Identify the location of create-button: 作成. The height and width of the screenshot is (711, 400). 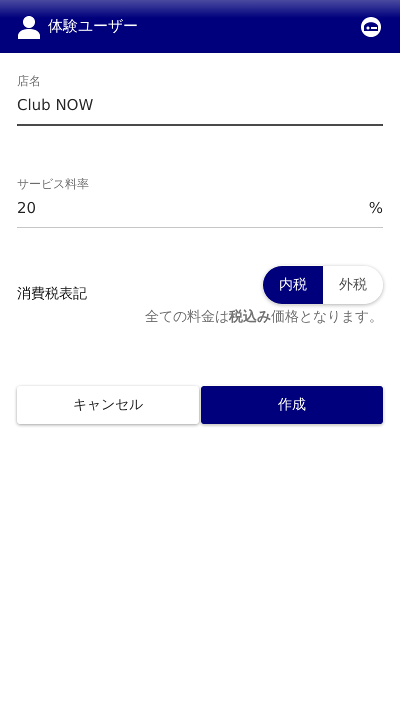
(292, 405).